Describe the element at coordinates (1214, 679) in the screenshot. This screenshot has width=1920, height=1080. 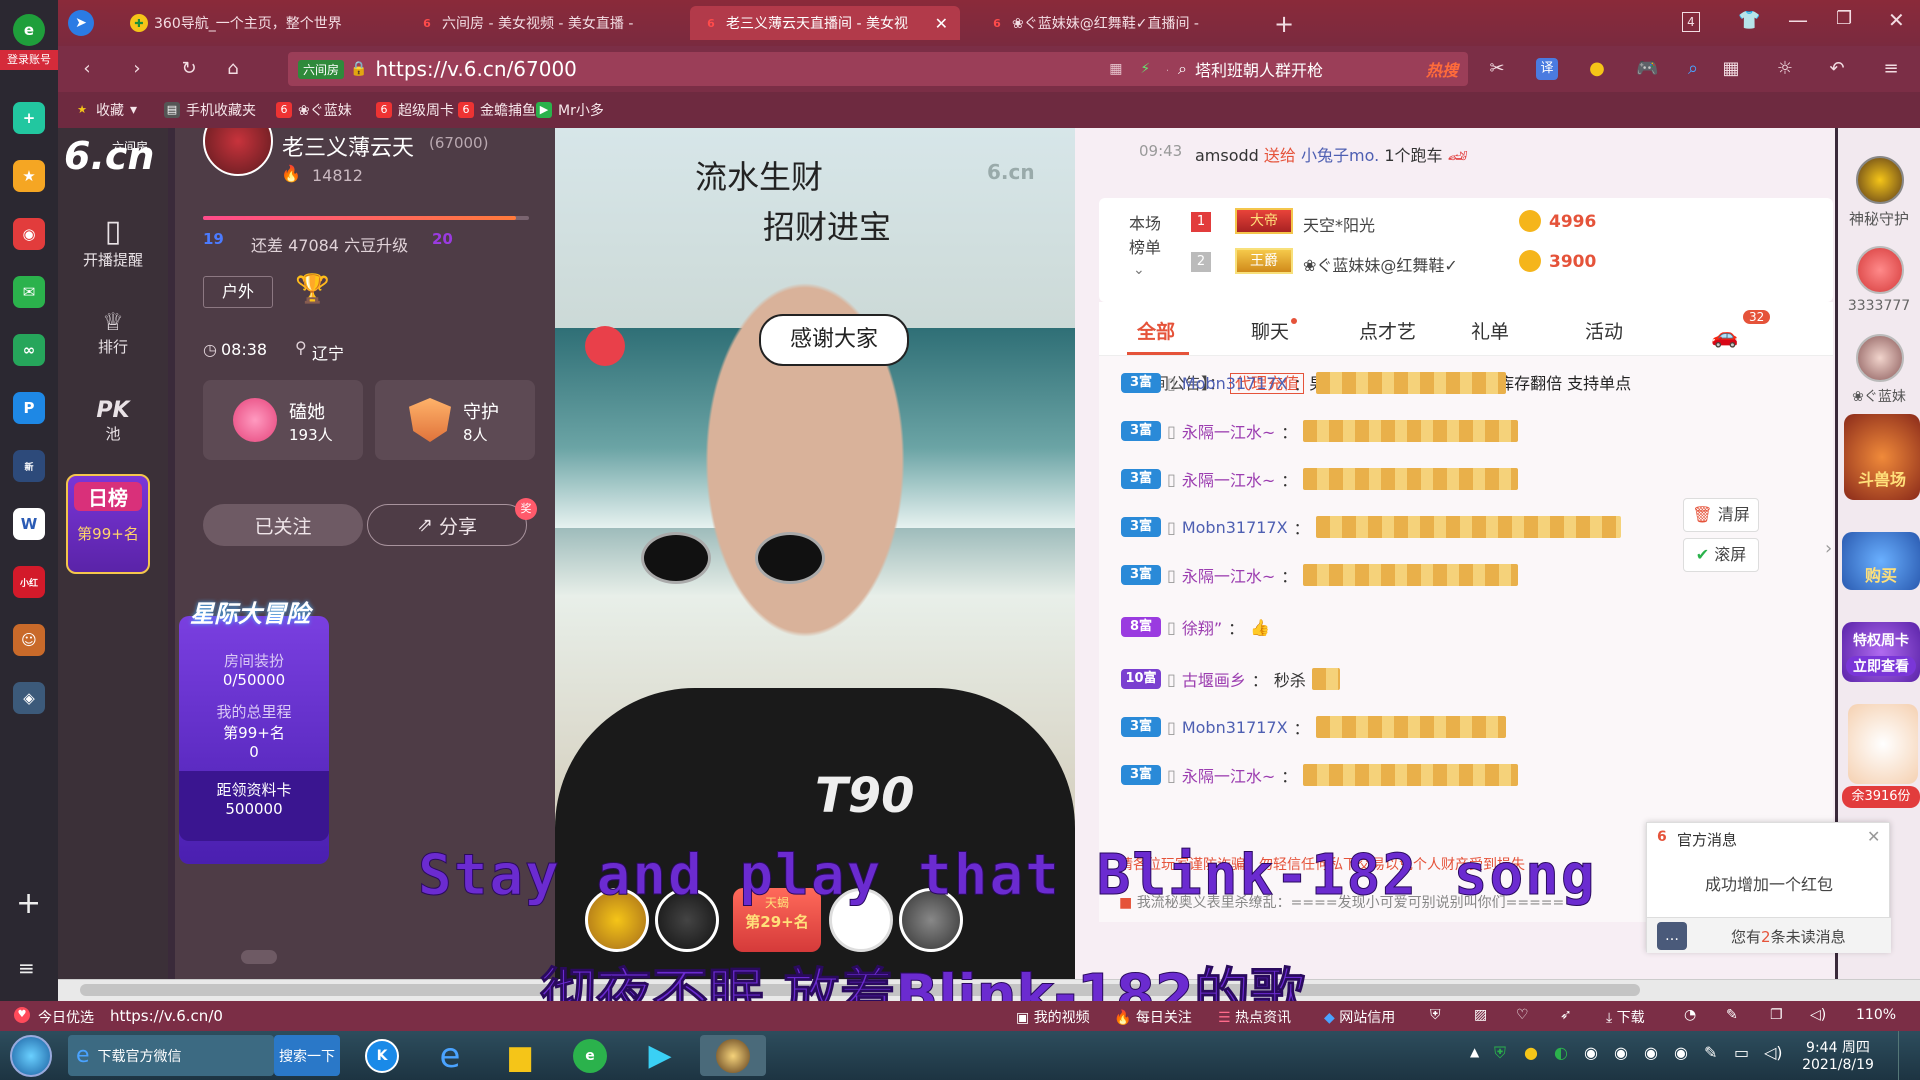
I see `chat-username: 古堰画乡` at that location.